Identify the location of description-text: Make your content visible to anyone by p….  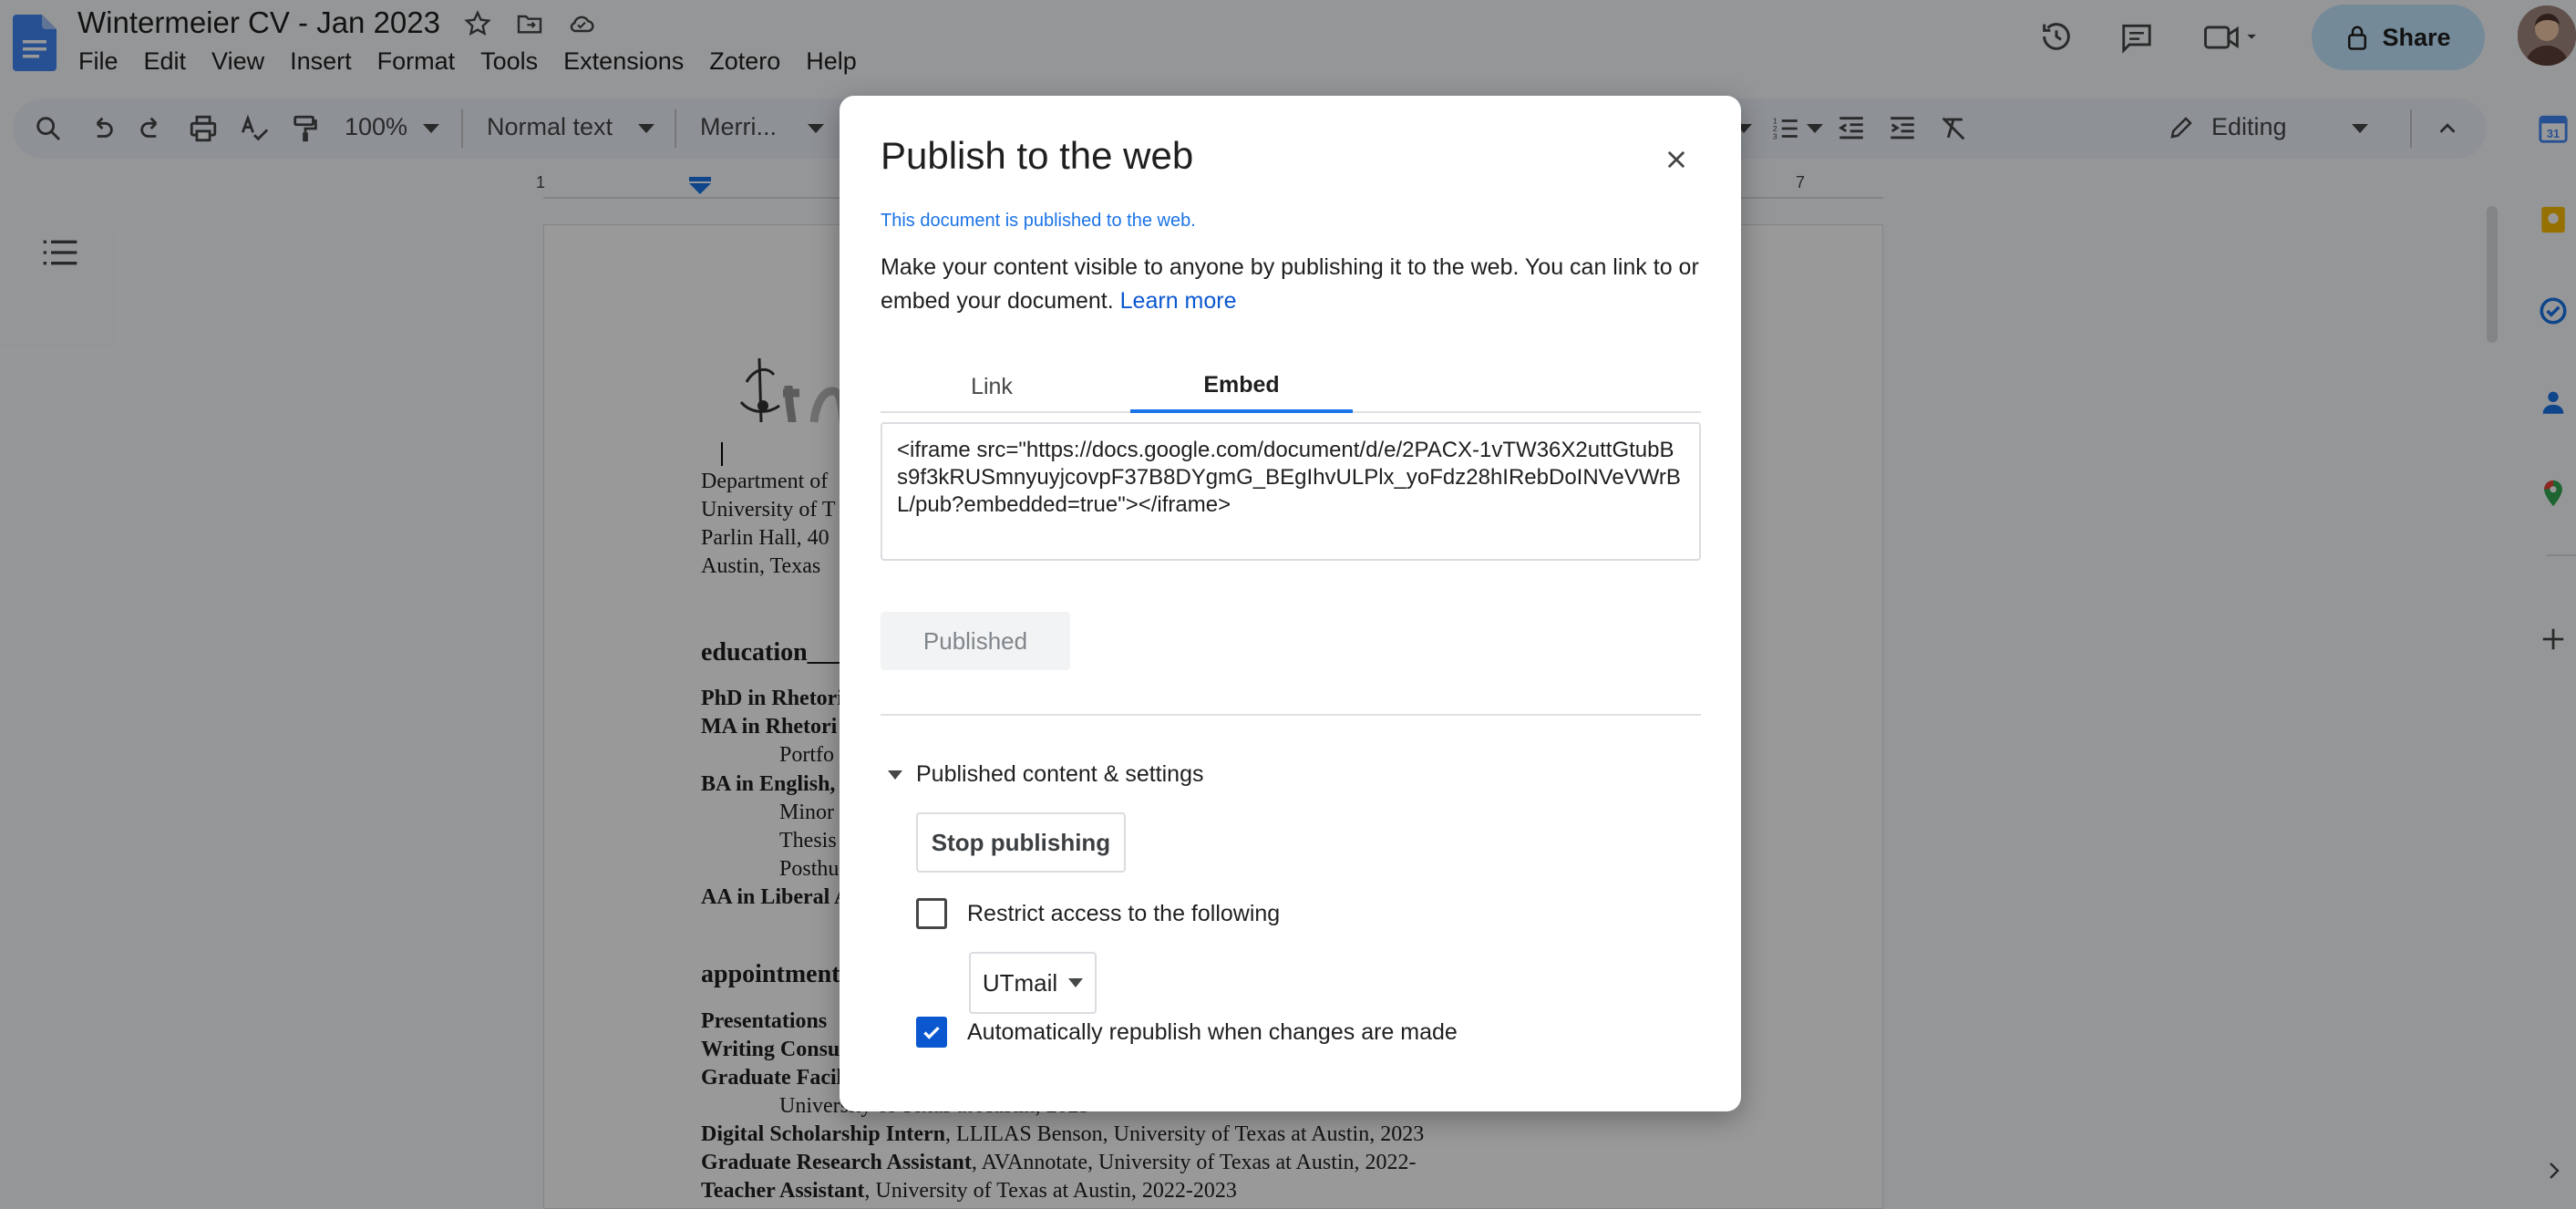
(1290, 284).